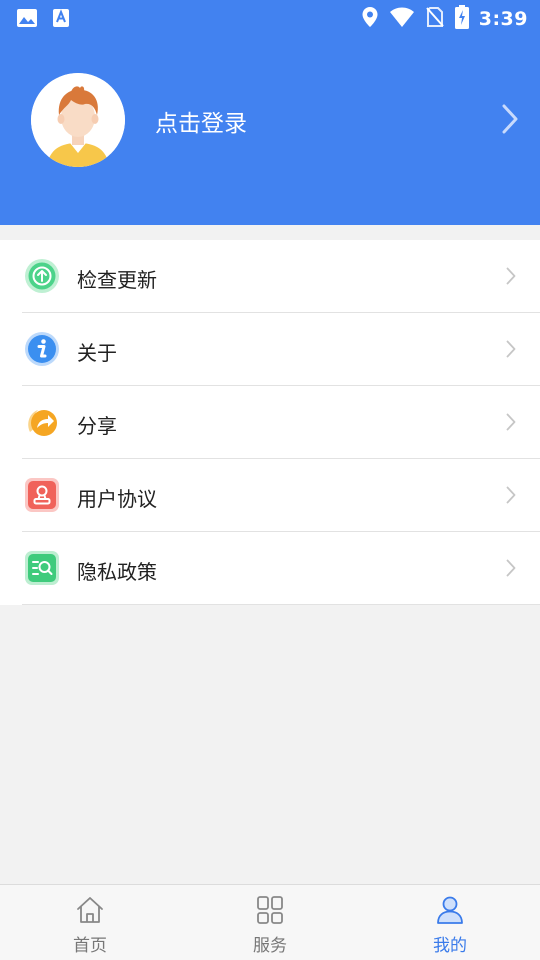  Describe the element at coordinates (97, 426) in the screenshot. I see `menu-item-label: 分享` at that location.